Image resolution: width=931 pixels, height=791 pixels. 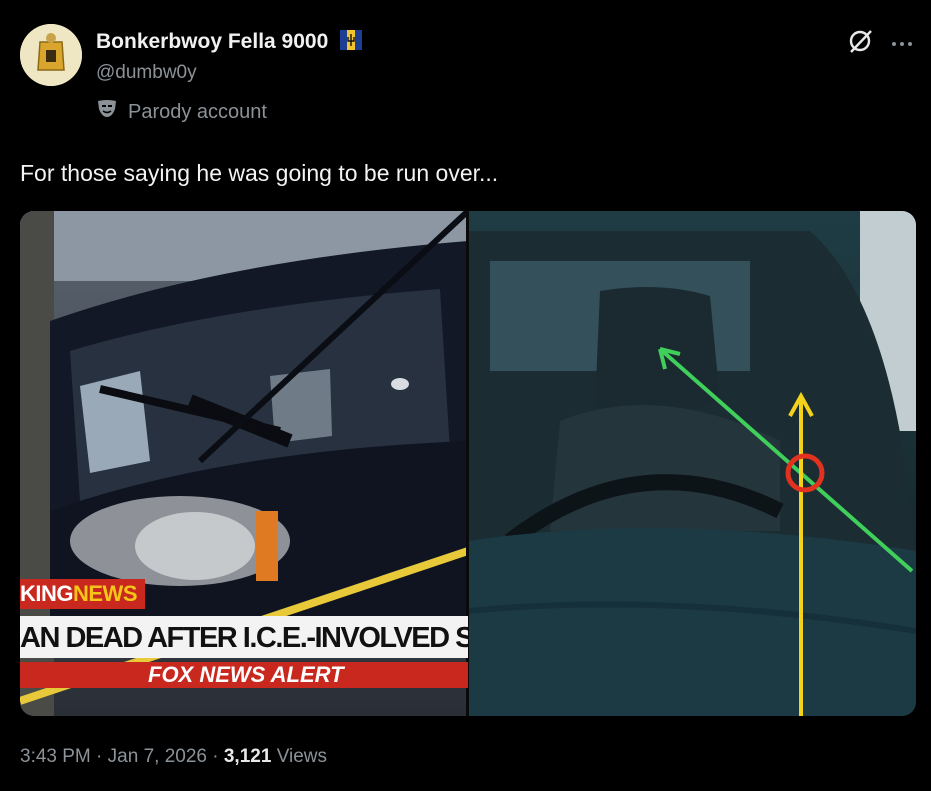 What do you see at coordinates (247, 756) in the screenshot?
I see `views-count: 3,121` at bounding box center [247, 756].